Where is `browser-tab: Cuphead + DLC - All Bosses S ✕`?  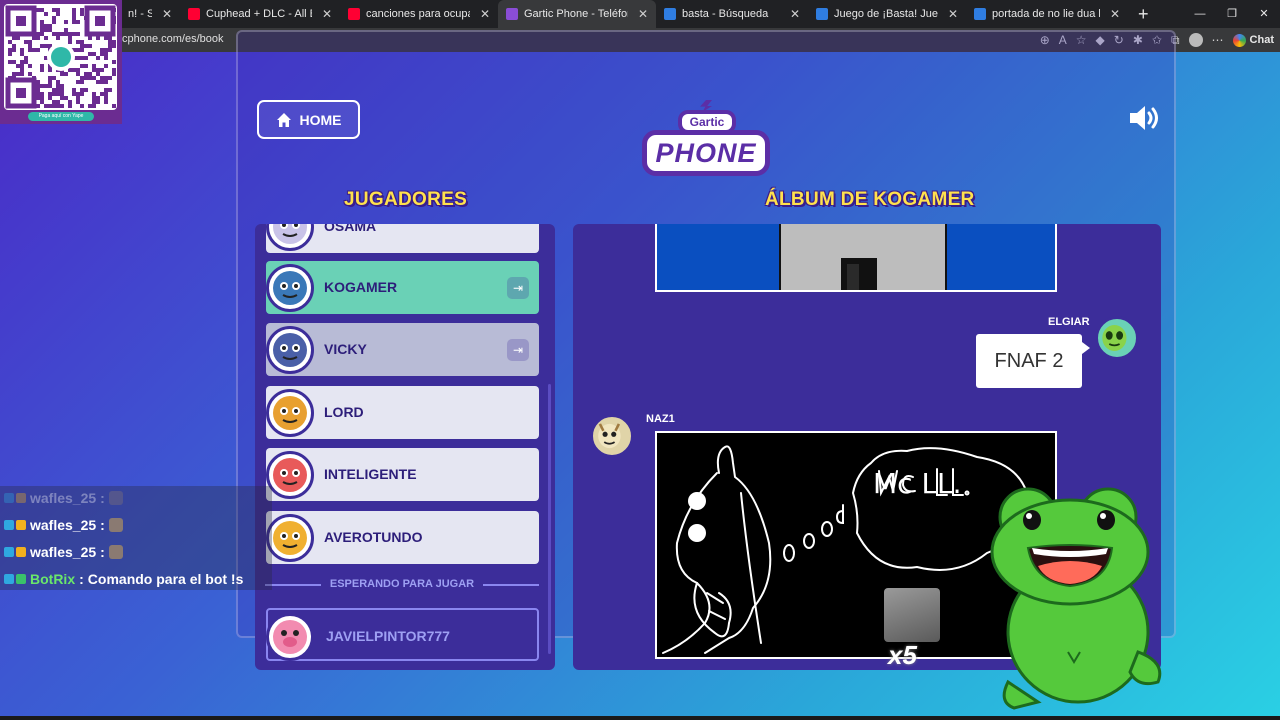
browser-tab: Cuphead + DLC - All Bosses S ✕ is located at coordinates (260, 14).